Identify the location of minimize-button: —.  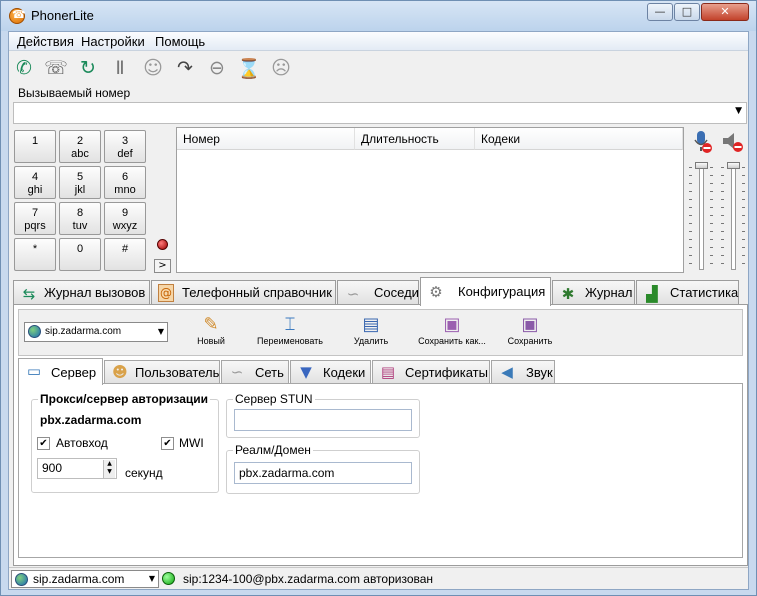
(660, 12).